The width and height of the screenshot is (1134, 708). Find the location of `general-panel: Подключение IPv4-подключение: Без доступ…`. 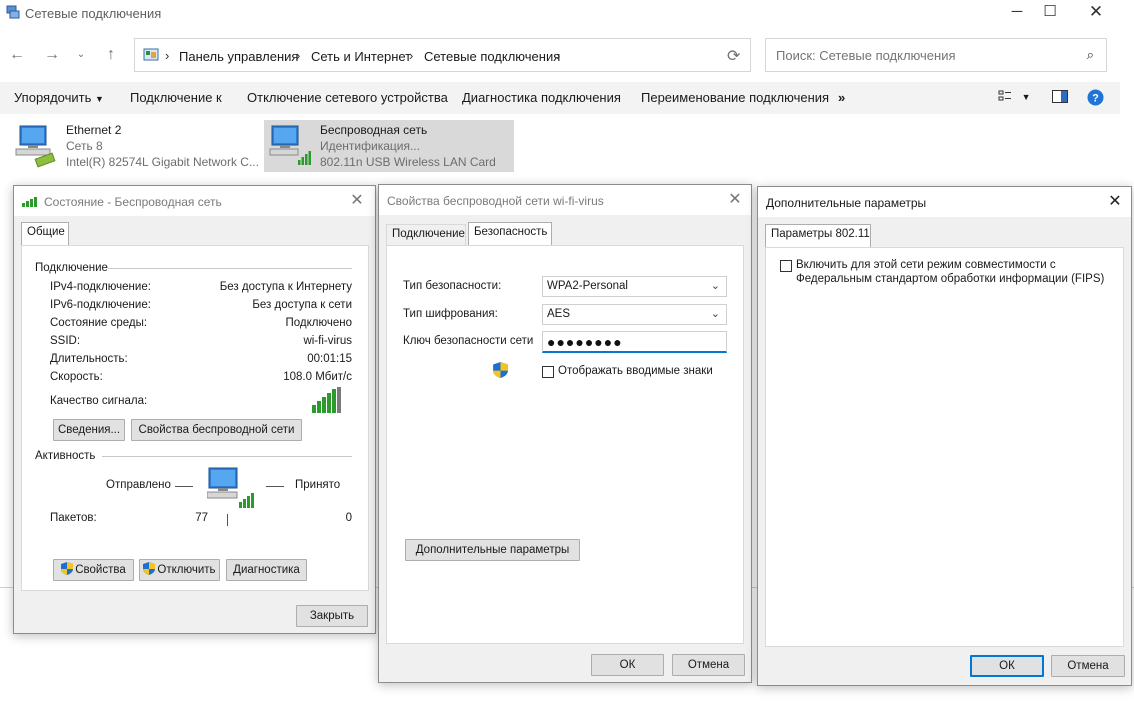

general-panel: Подключение IPv4-подключение: Без доступ… is located at coordinates (195, 418).